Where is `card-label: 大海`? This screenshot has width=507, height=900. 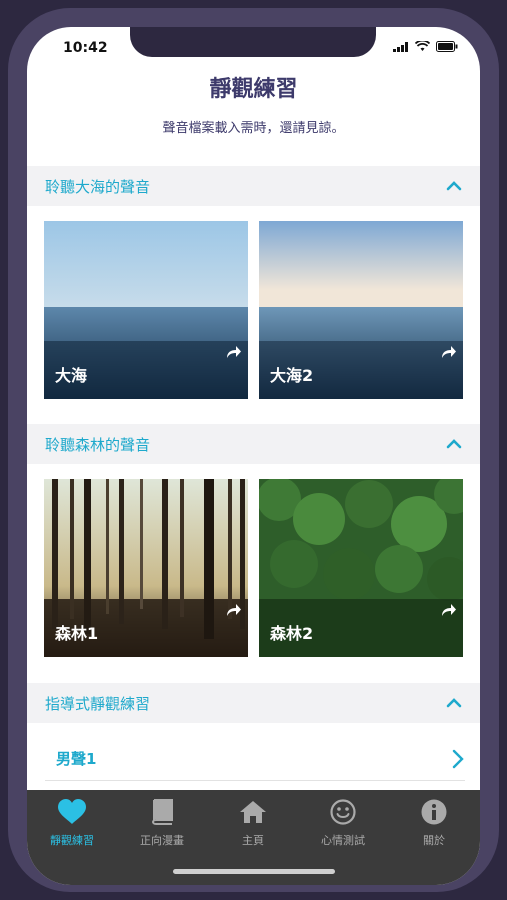
card-label: 大海 is located at coordinates (71, 375).